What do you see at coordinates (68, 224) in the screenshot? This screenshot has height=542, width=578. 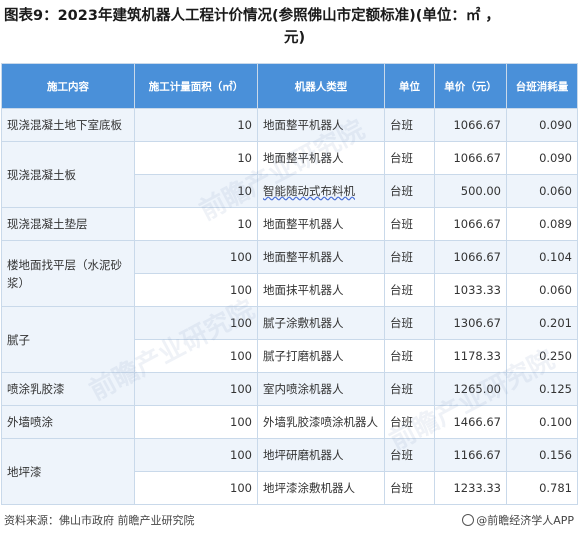 I see `construction-content-cell: 现浇混凝土垫层` at bounding box center [68, 224].